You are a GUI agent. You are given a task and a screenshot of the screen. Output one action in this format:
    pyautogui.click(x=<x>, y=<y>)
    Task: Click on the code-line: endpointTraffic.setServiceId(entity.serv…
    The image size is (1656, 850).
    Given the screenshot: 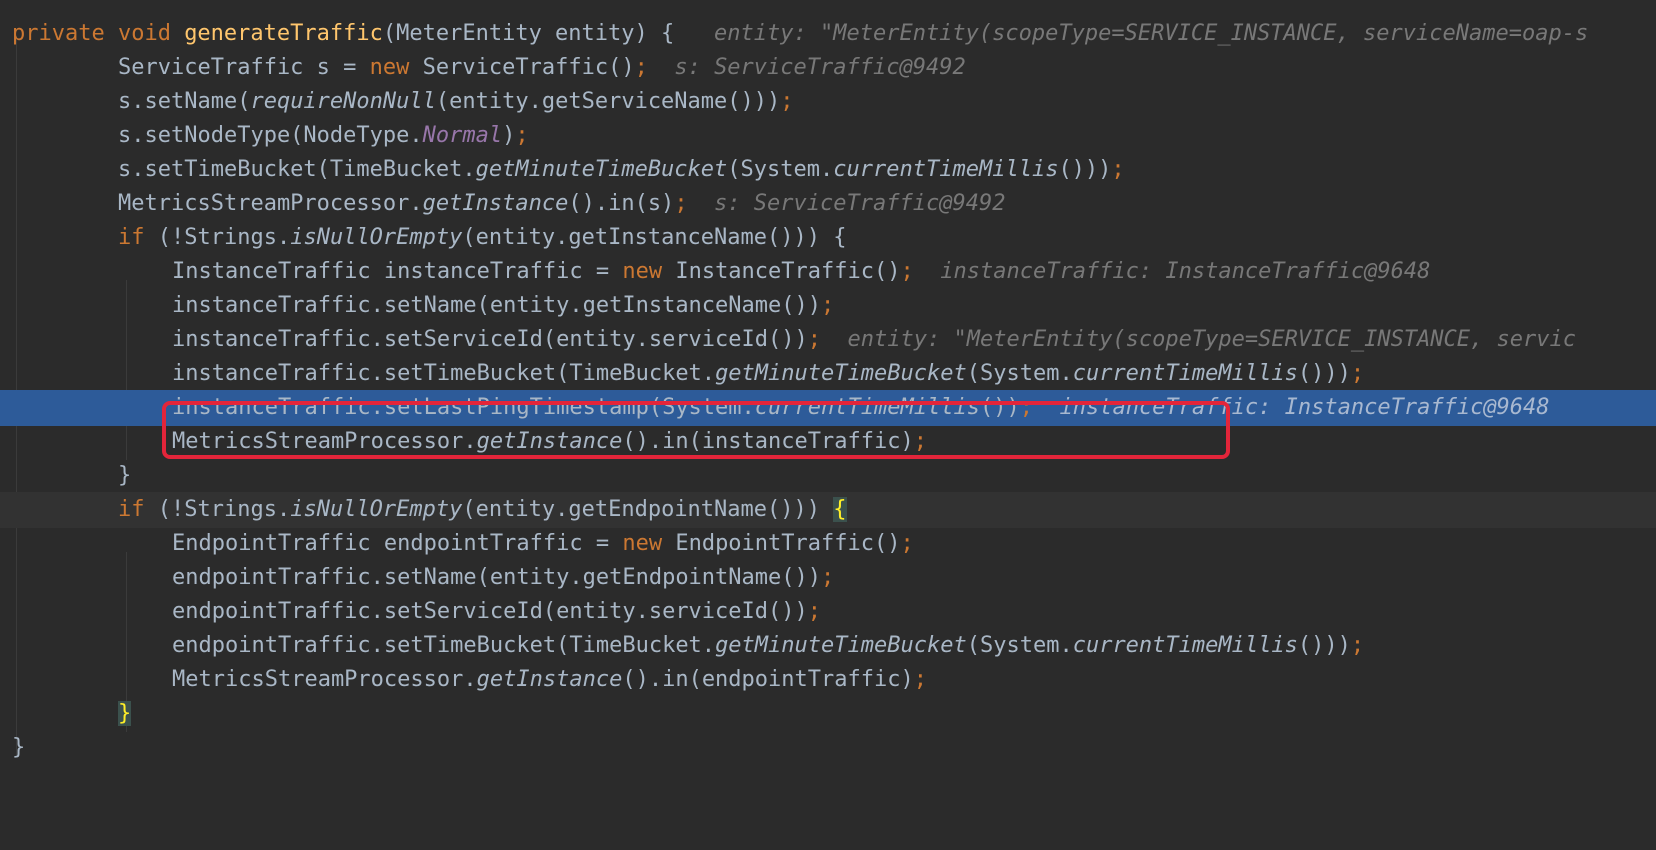 What is the action you would take?
    pyautogui.click(x=828, y=612)
    